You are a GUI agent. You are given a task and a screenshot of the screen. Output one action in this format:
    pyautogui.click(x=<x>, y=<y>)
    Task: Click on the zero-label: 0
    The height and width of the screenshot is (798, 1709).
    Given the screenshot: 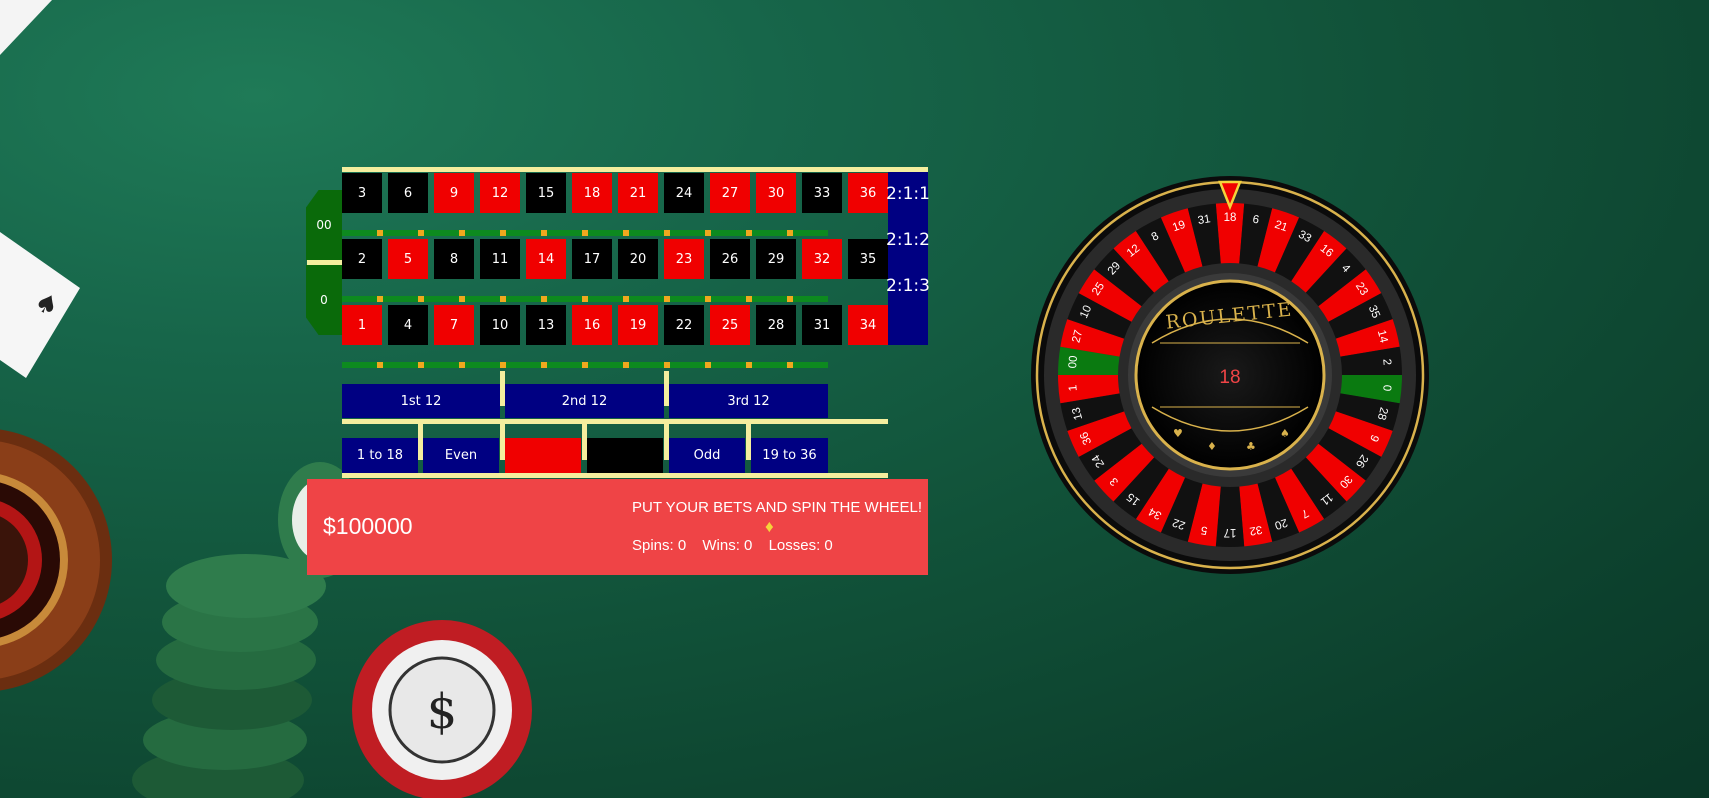 What is the action you would take?
    pyautogui.click(x=324, y=300)
    